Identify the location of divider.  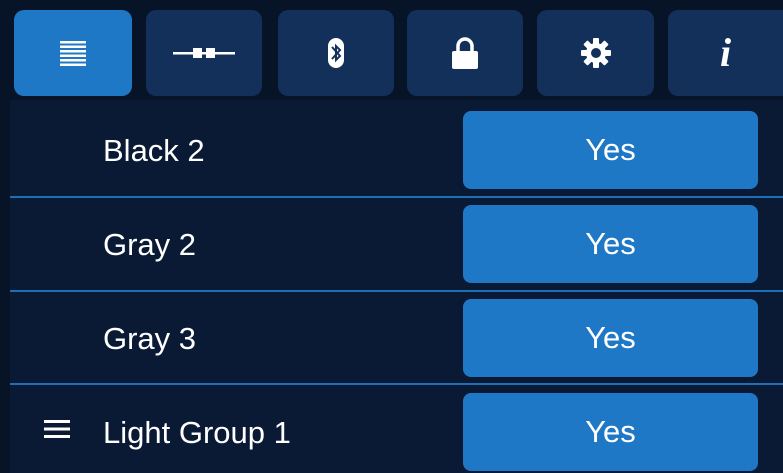
(396, 384).